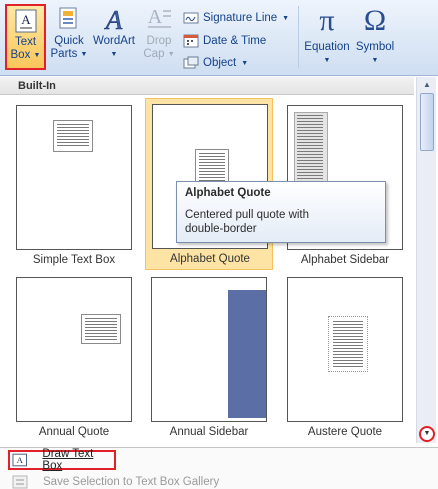  I want to click on drop-cap-icon: A, so click(159, 17).